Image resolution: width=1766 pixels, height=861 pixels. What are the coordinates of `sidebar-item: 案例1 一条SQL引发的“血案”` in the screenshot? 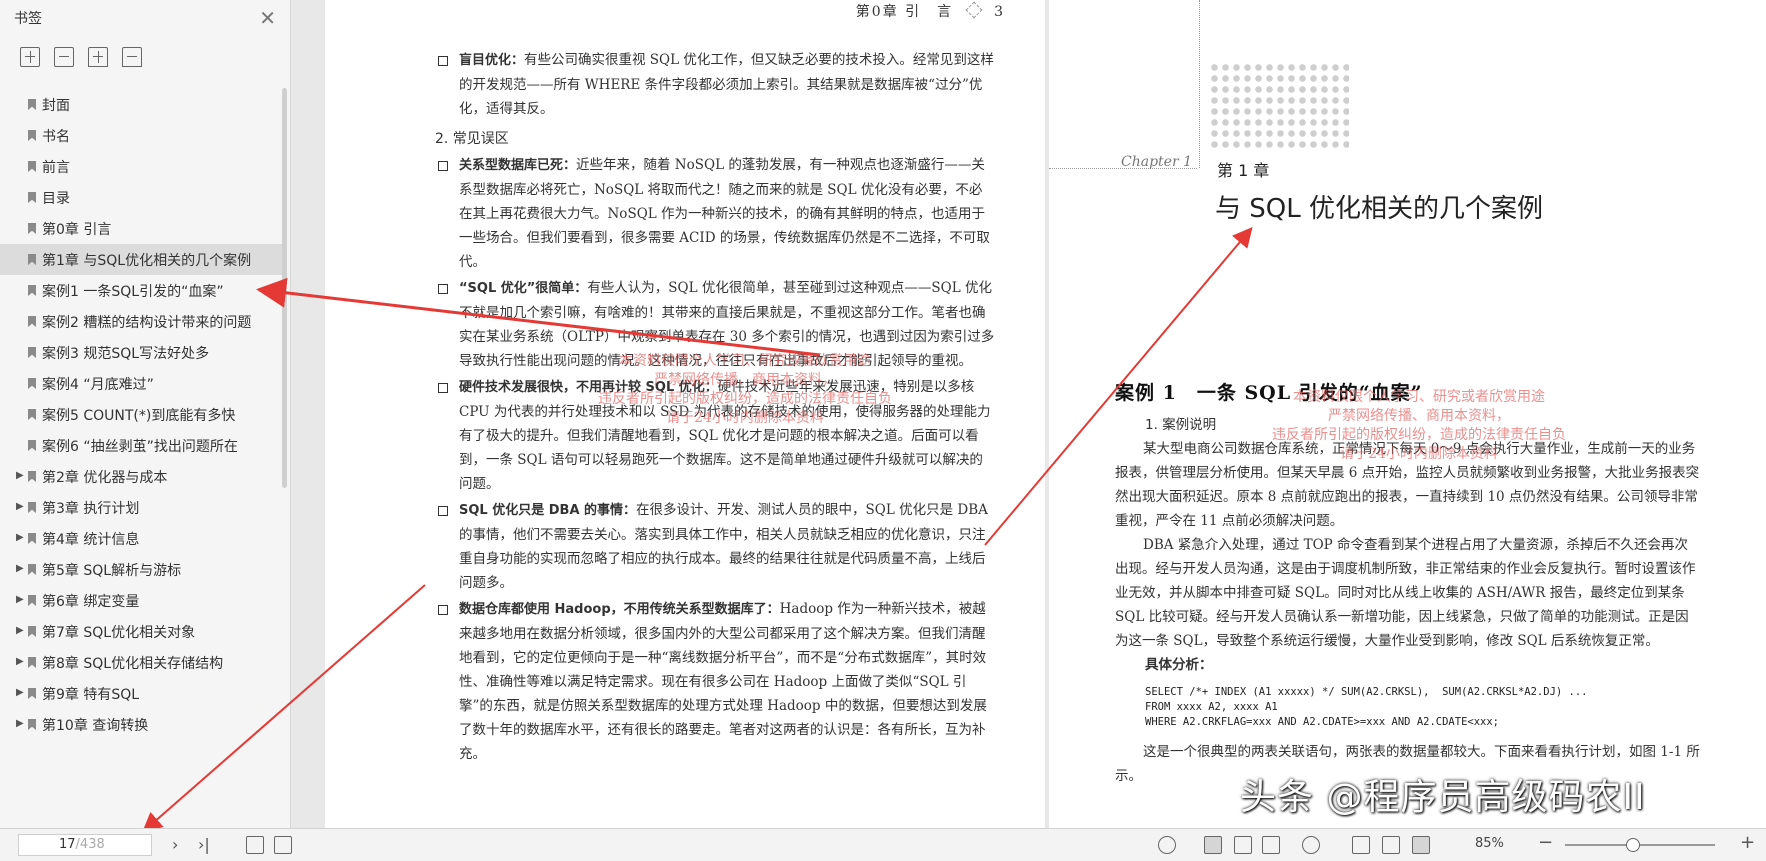 It's located at (141, 290).